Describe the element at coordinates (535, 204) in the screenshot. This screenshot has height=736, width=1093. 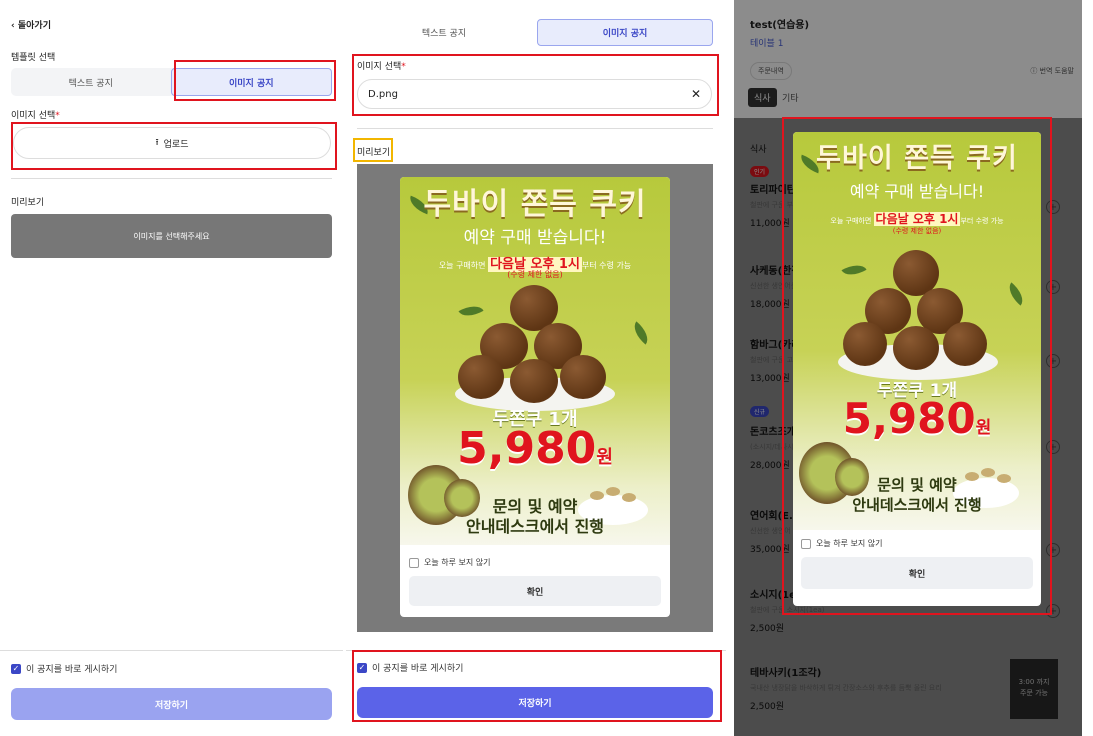
I see `poster-title: 두바이 쫀득 쿠키` at that location.